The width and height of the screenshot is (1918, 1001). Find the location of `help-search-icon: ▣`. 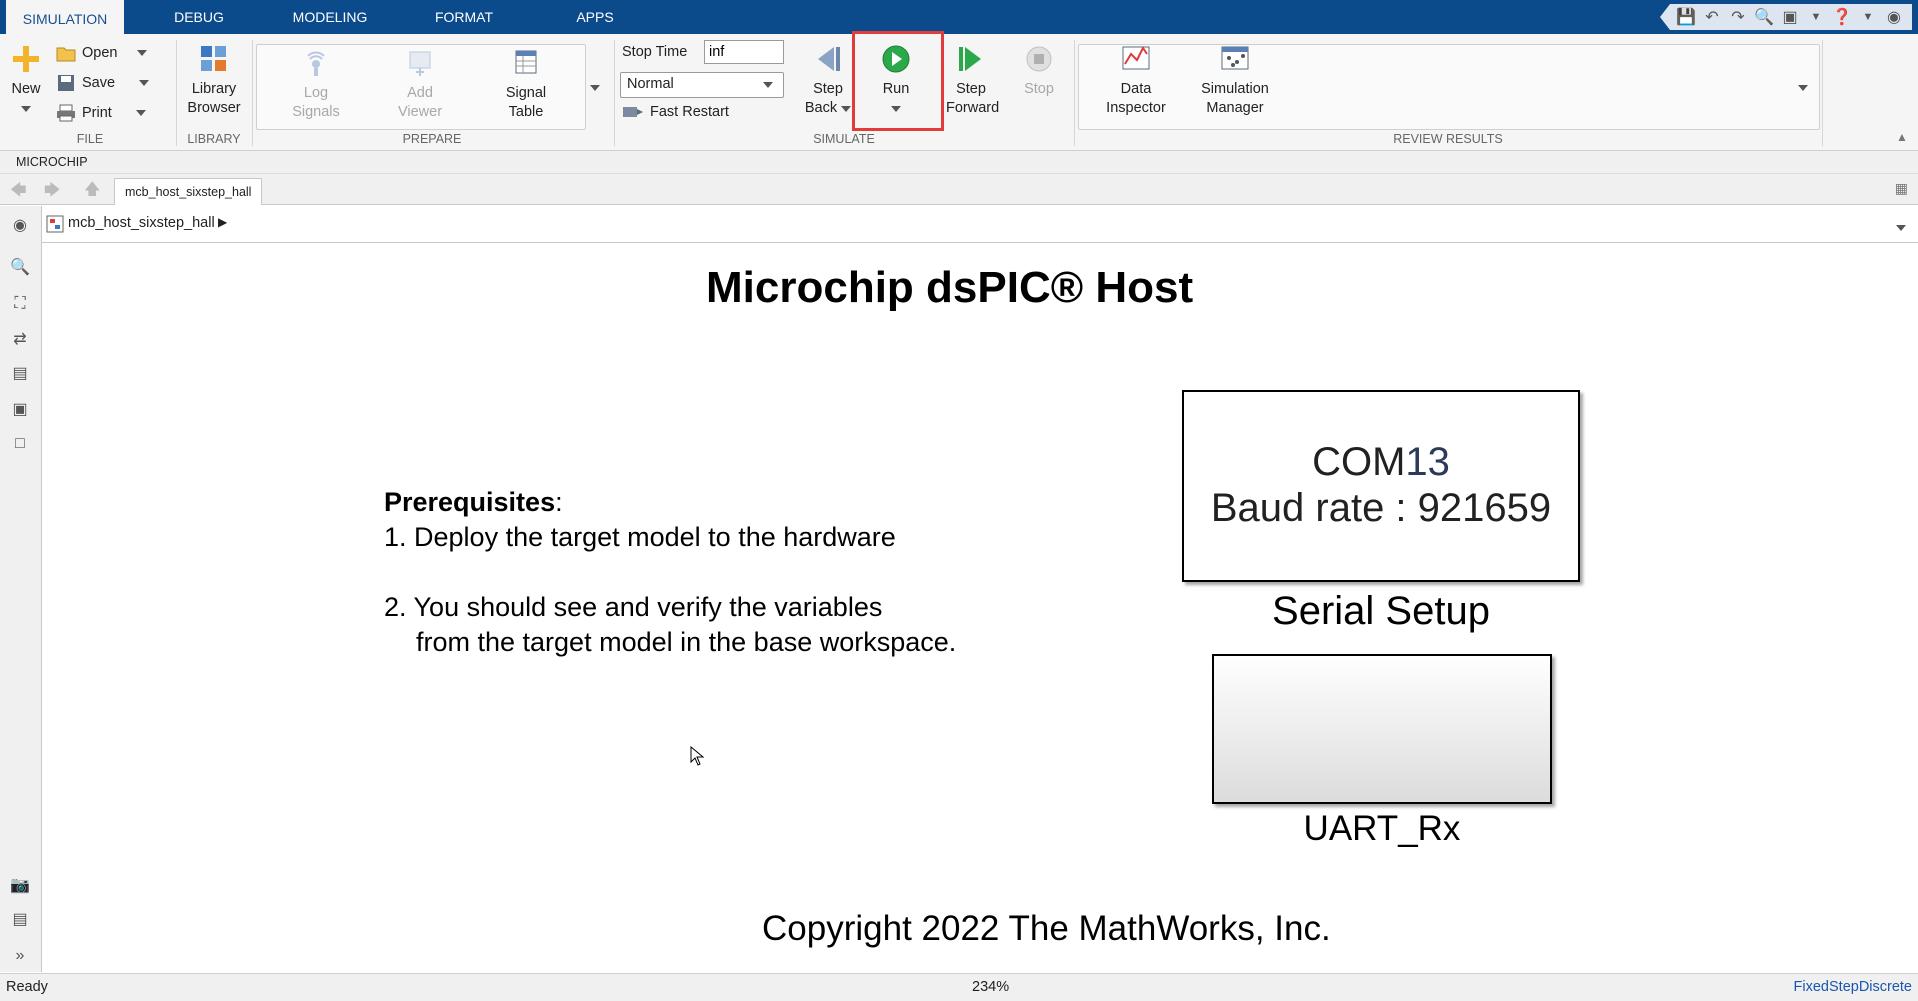

help-search-icon: ▣ is located at coordinates (1790, 17).